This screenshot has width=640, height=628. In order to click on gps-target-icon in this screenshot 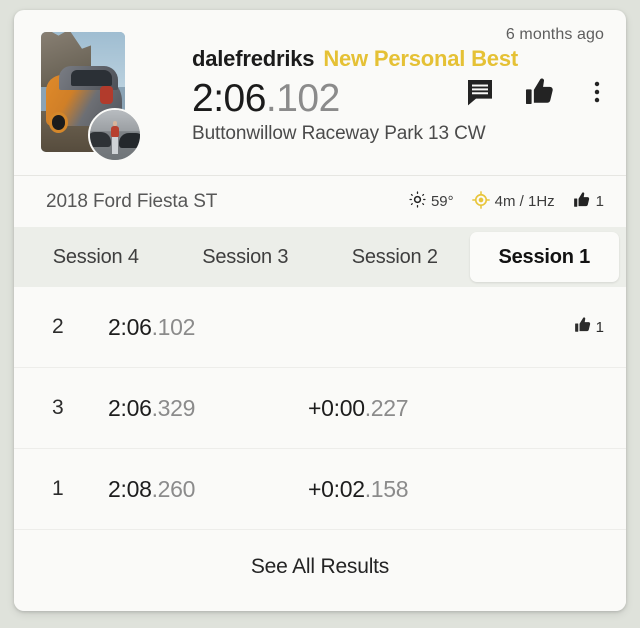, I will do `click(480, 201)`.